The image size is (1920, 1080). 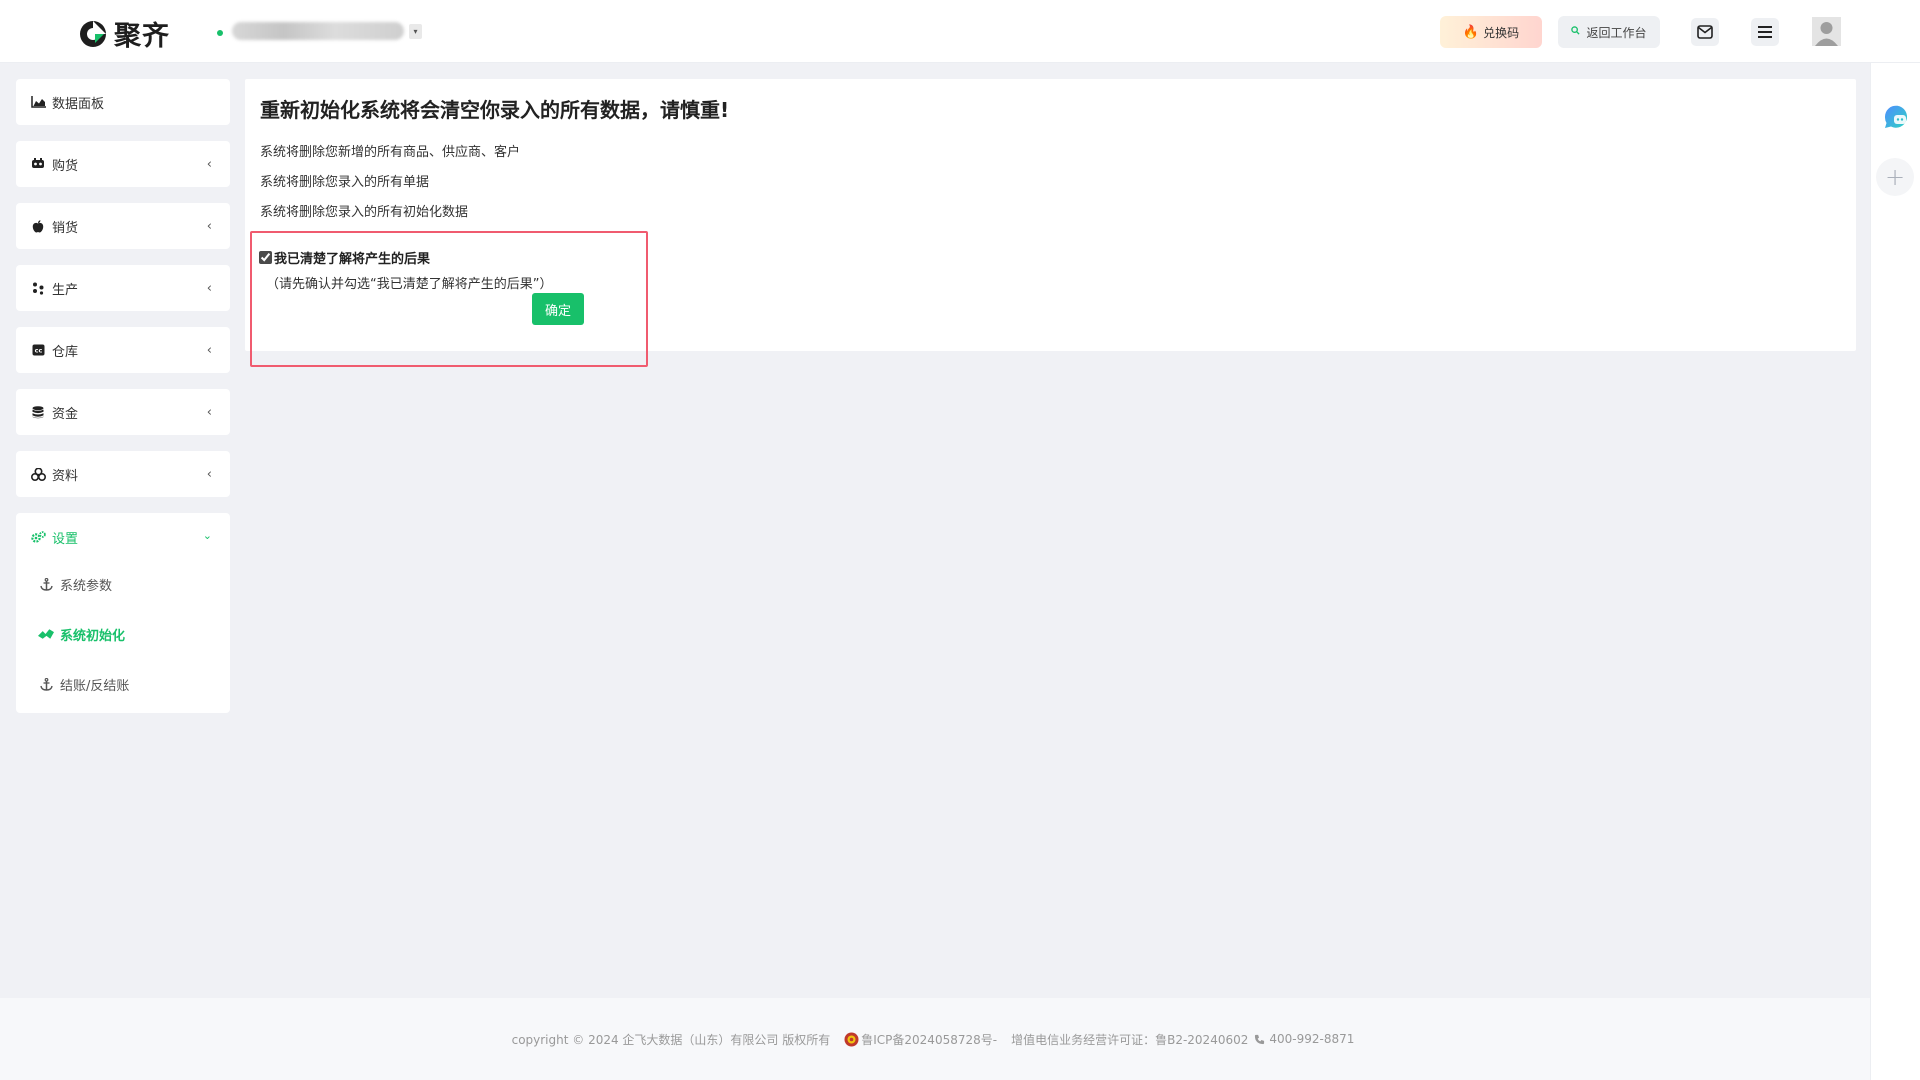 What do you see at coordinates (345, 182) in the screenshot?
I see `warning-line: 系统将删除您录入的所有单据` at bounding box center [345, 182].